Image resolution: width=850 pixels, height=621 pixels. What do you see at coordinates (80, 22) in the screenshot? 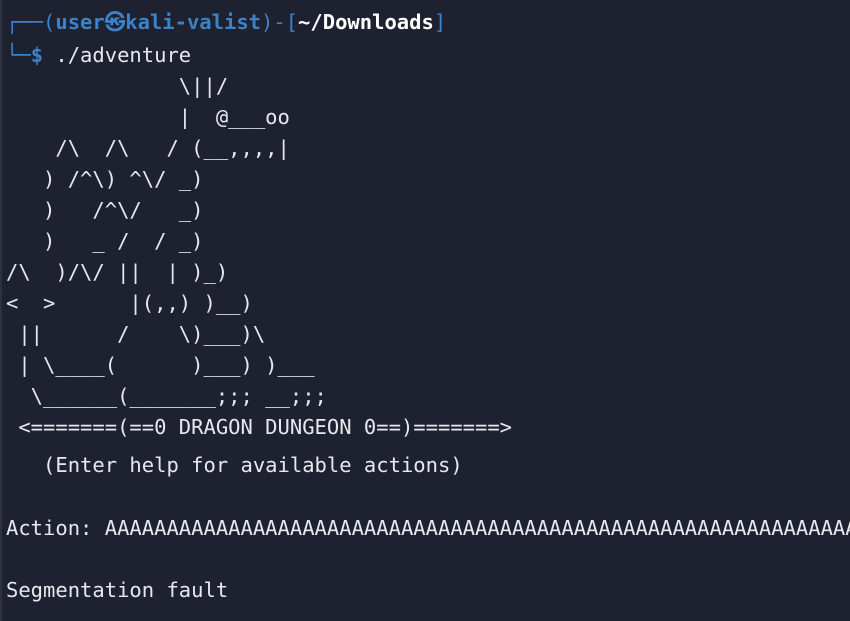
I see `prompt-user: user` at bounding box center [80, 22].